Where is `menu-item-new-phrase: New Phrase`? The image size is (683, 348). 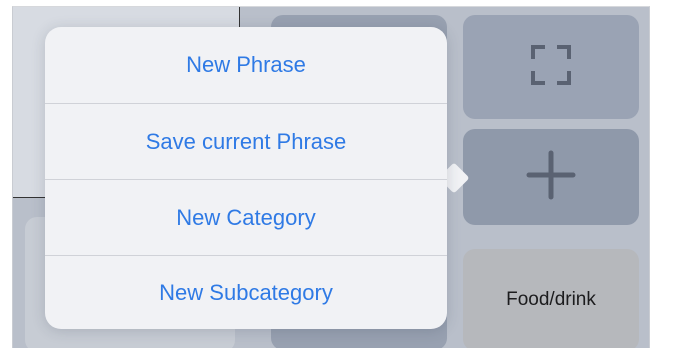
menu-item-new-phrase: New Phrase is located at coordinates (246, 65).